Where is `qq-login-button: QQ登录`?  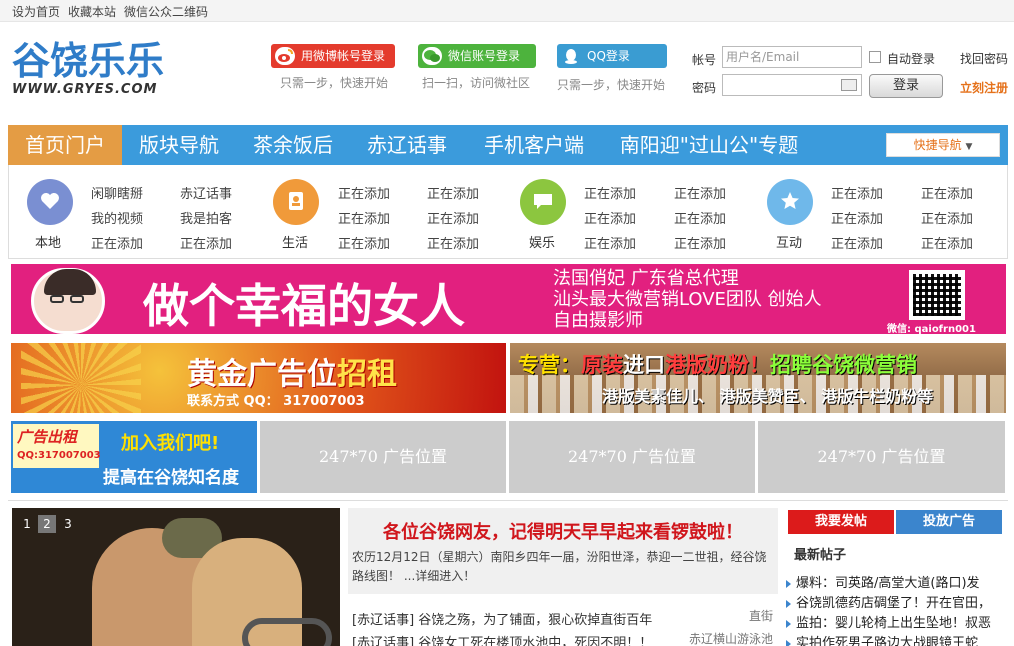 qq-login-button: QQ登录 is located at coordinates (612, 56).